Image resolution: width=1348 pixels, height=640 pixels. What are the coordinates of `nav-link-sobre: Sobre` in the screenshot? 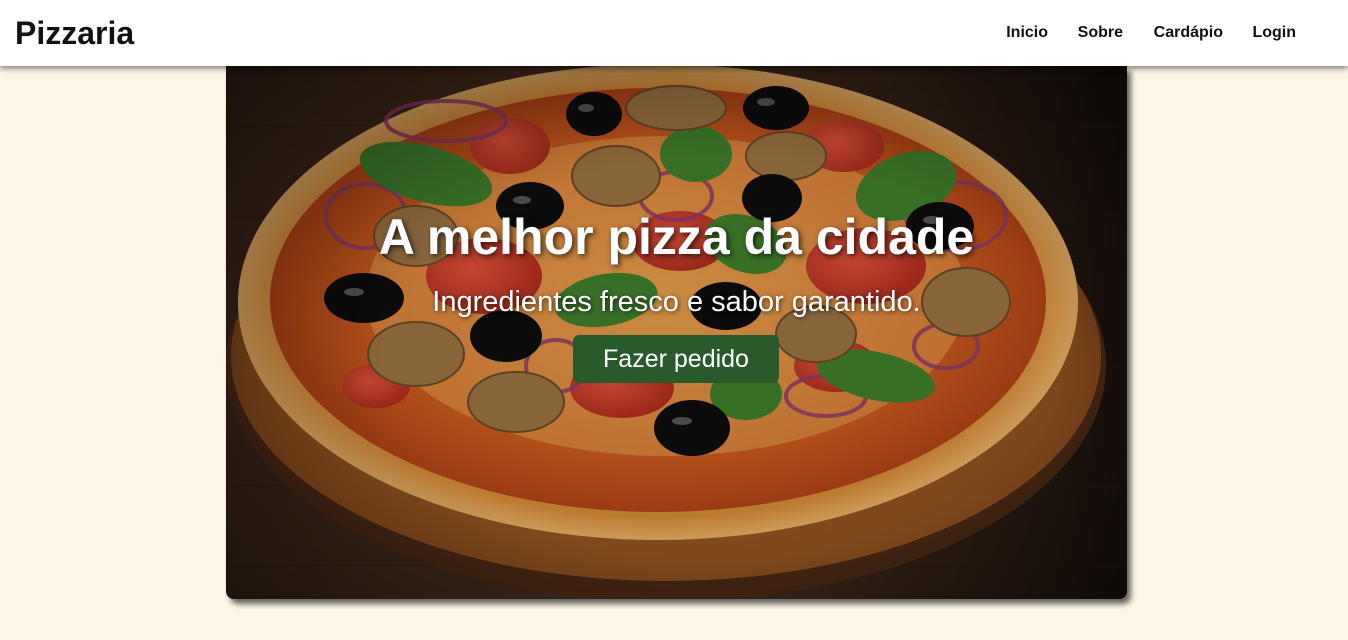 It's located at (1100, 33).